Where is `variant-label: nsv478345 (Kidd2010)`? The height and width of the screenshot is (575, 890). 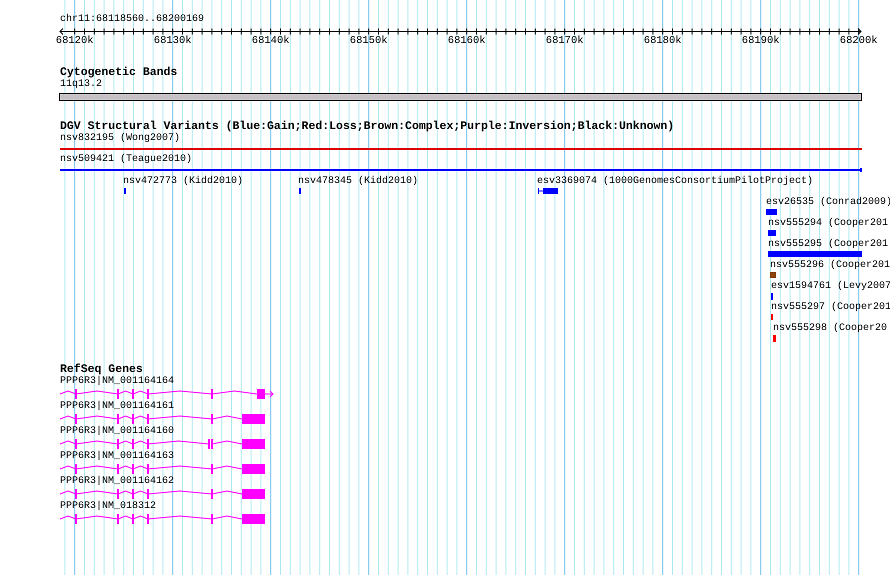 variant-label: nsv478345 (Kidd2010) is located at coordinates (358, 182).